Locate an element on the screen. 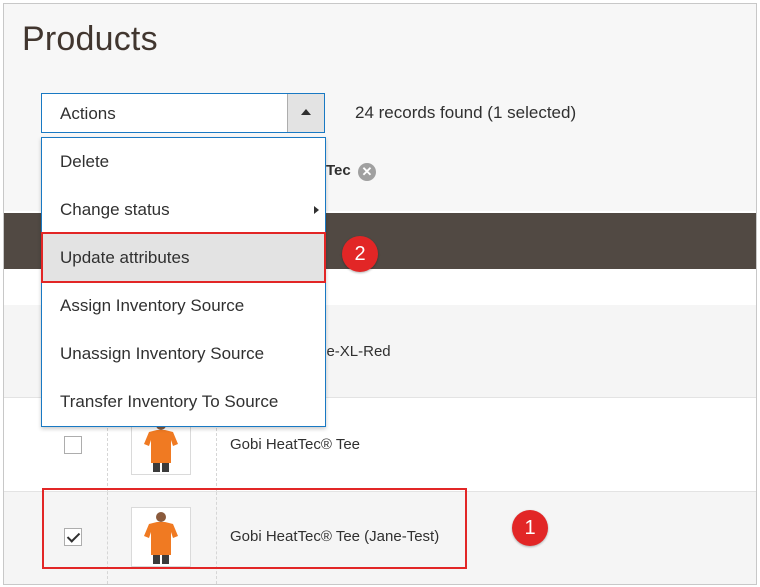  menu-item-change-status: Change status is located at coordinates (183, 210).